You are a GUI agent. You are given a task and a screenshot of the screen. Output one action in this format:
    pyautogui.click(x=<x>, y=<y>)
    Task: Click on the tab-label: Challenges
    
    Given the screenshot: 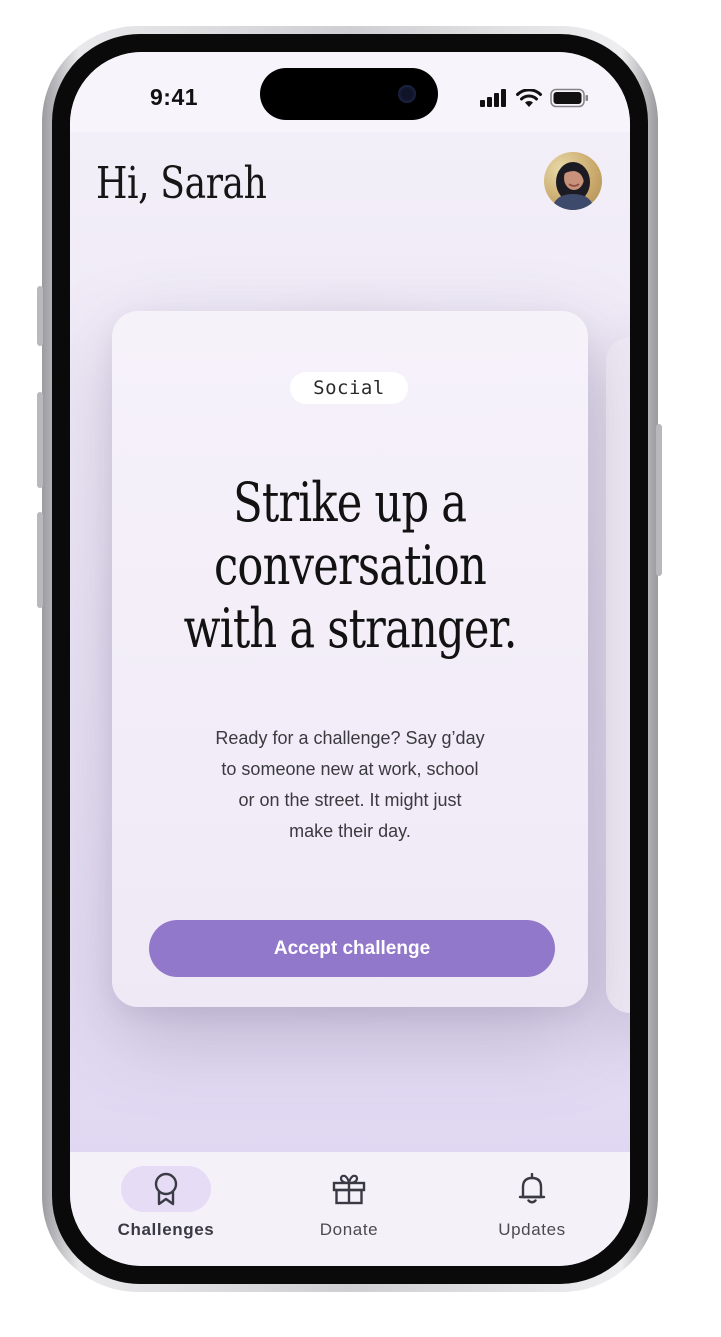 What is the action you would take?
    pyautogui.click(x=166, y=1229)
    